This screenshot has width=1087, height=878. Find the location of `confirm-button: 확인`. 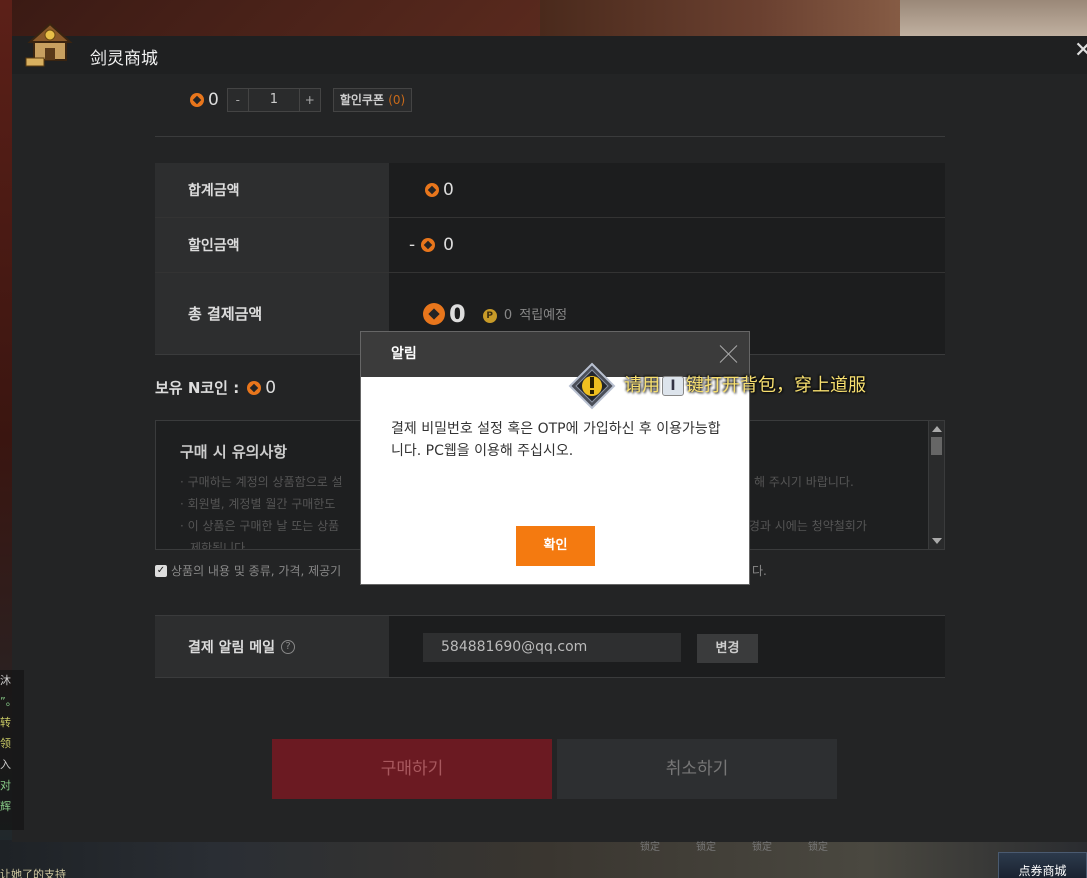

confirm-button: 확인 is located at coordinates (555, 546).